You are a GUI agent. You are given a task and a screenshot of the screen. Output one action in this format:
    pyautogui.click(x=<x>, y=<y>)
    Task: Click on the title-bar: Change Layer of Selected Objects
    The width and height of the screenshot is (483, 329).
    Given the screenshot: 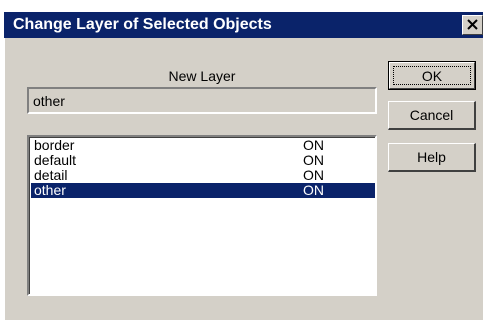 What is the action you would take?
    pyautogui.click(x=243, y=25)
    